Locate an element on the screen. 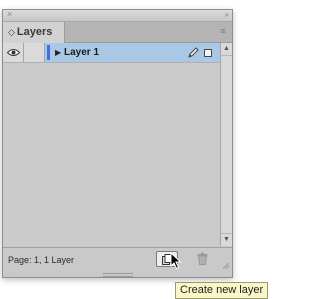  resize-grip-icon is located at coordinates (226, 266).